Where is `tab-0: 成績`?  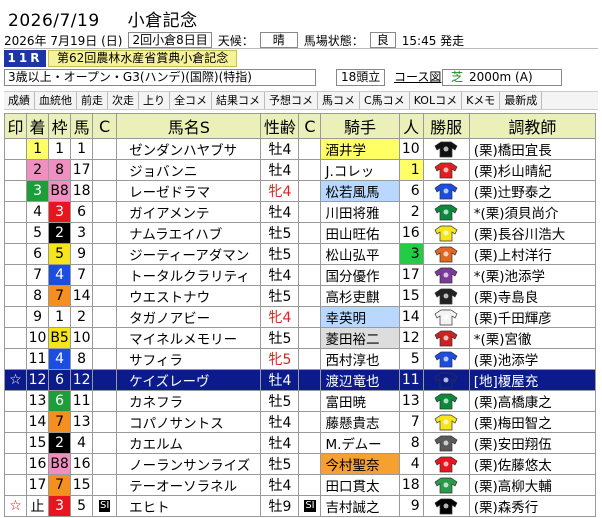
tab-0: 成績 is located at coordinates (19, 100).